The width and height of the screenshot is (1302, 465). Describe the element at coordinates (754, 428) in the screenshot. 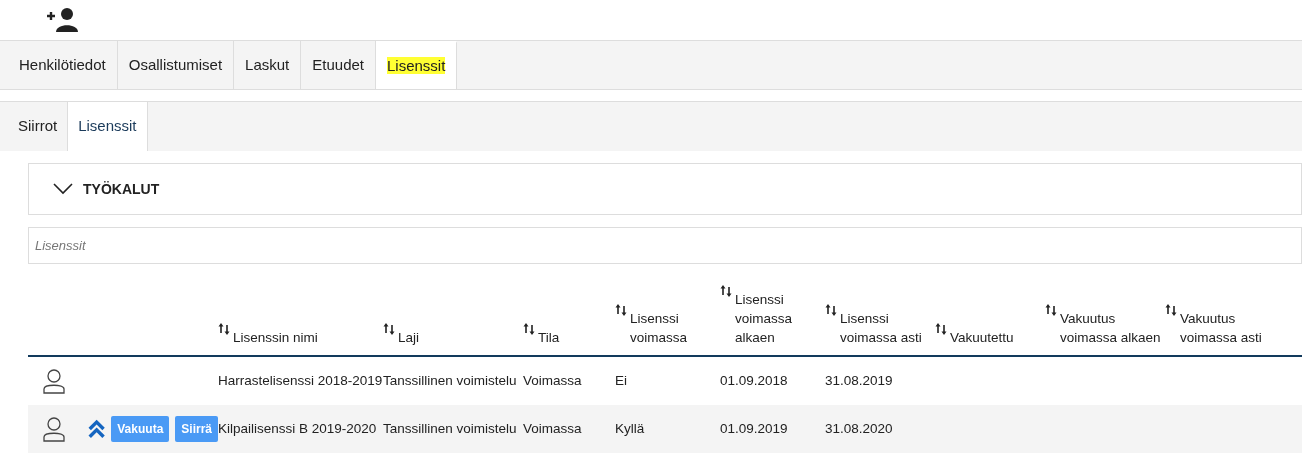

I see `table-cell-text: 01.09.2019` at that location.